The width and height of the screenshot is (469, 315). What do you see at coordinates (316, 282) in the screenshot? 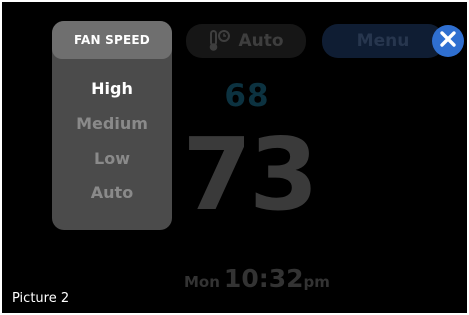
I see `clock-ampm: pm` at bounding box center [316, 282].